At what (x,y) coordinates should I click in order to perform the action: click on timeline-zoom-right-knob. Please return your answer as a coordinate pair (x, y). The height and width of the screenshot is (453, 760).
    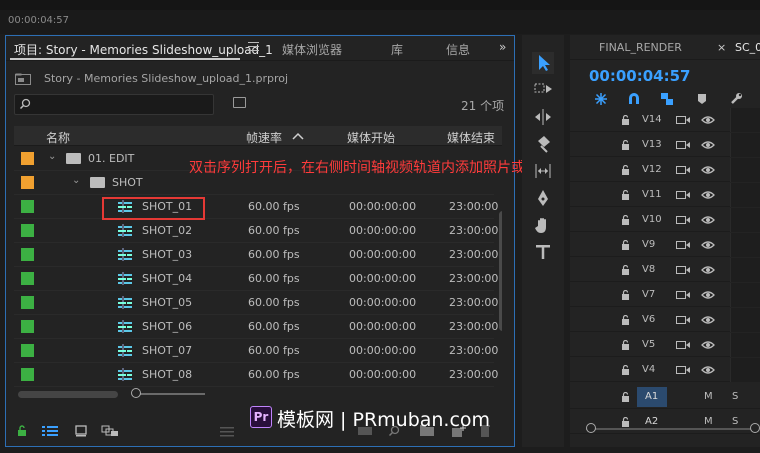
    Looking at the image, I should click on (755, 428).